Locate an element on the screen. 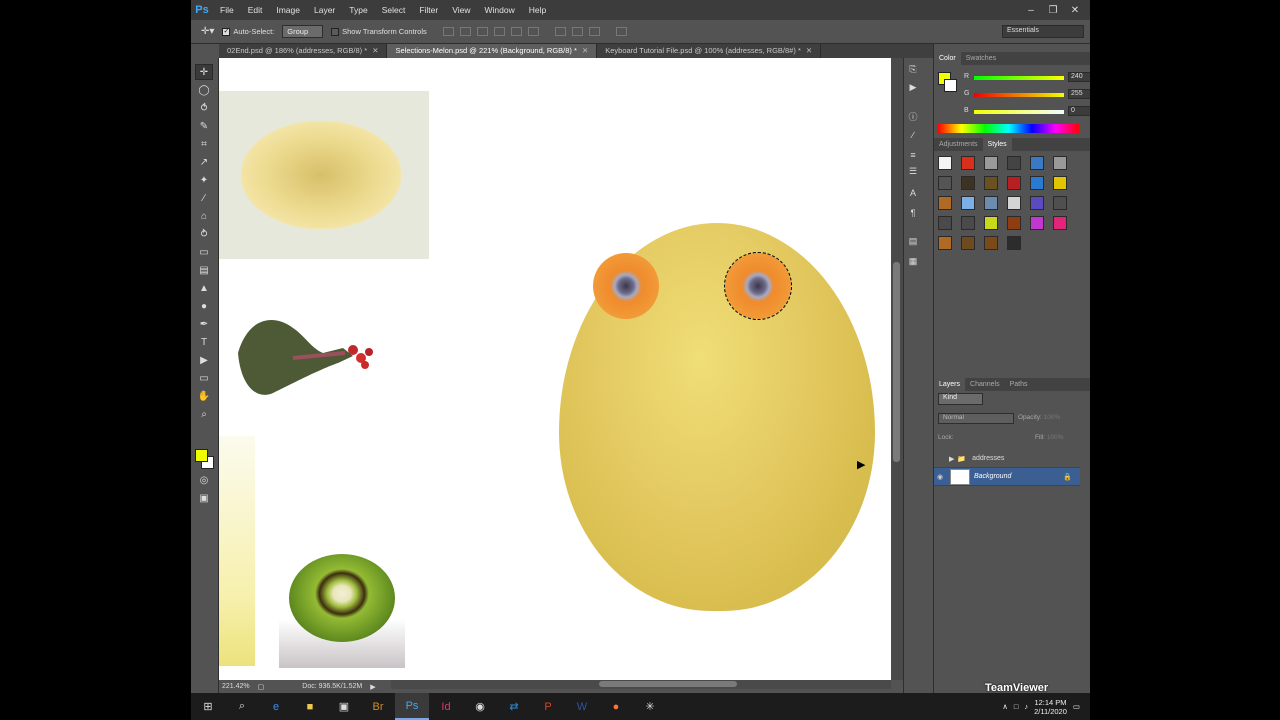 This screenshot has width=1280, height=720. green-value-field: 255 is located at coordinates (1079, 94).